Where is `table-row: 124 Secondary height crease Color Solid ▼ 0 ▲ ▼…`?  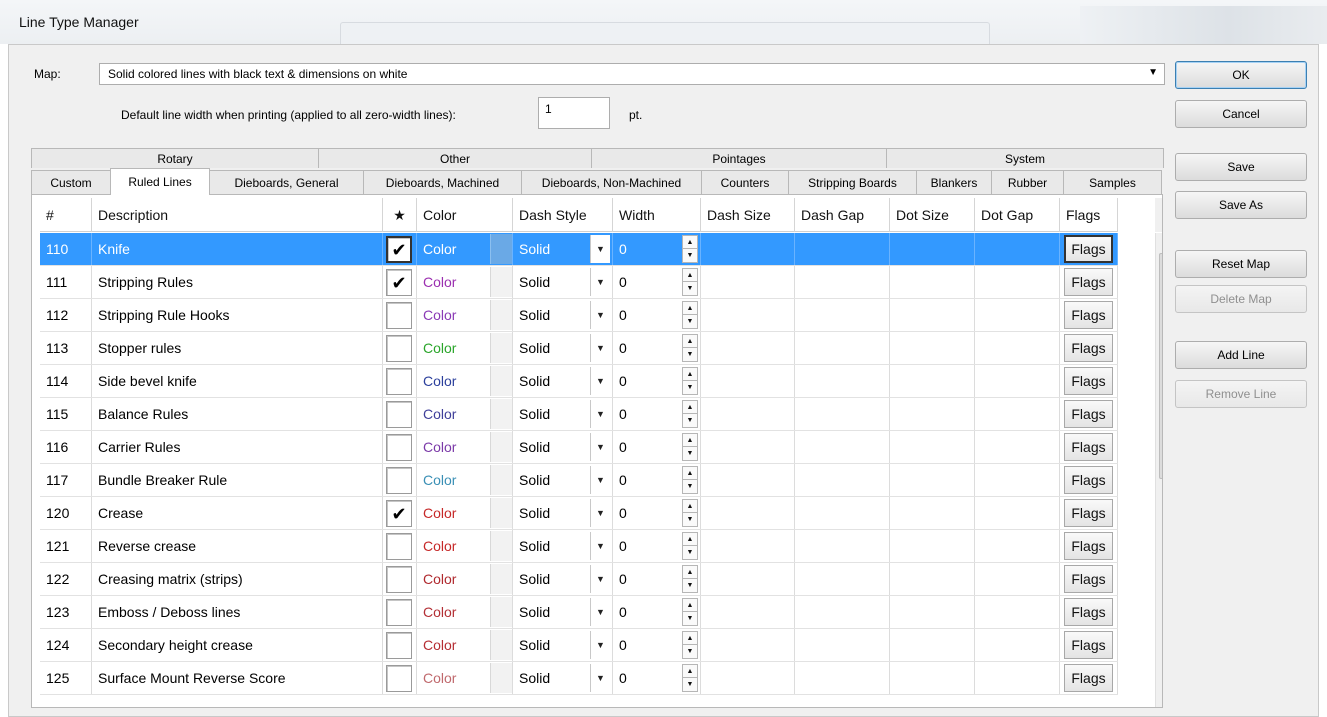
table-row: 124 Secondary height crease Color Solid ▼ 0 ▲ ▼… is located at coordinates (579, 645).